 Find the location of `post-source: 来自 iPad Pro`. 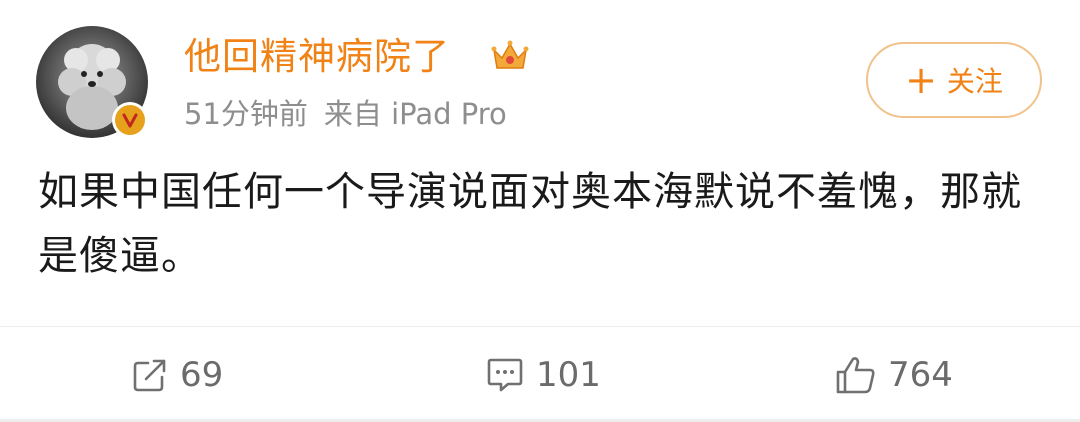

post-source: 来自 iPad Pro is located at coordinates (415, 114).